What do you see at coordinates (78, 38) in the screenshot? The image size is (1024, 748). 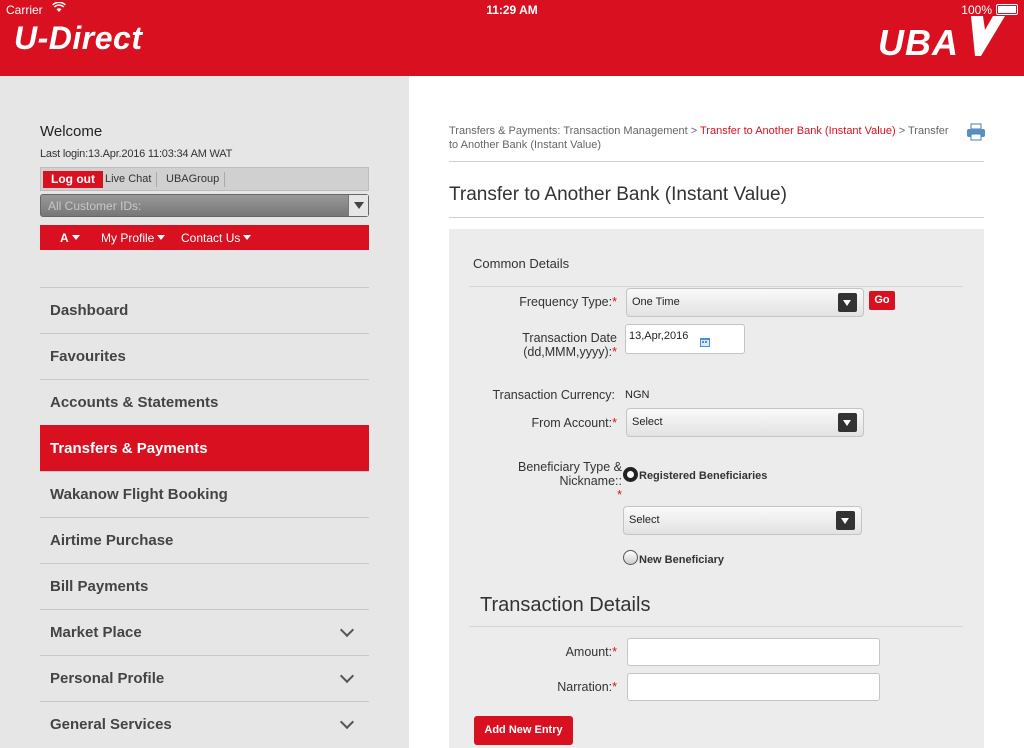 I see `app-title: U-Direct` at bounding box center [78, 38].